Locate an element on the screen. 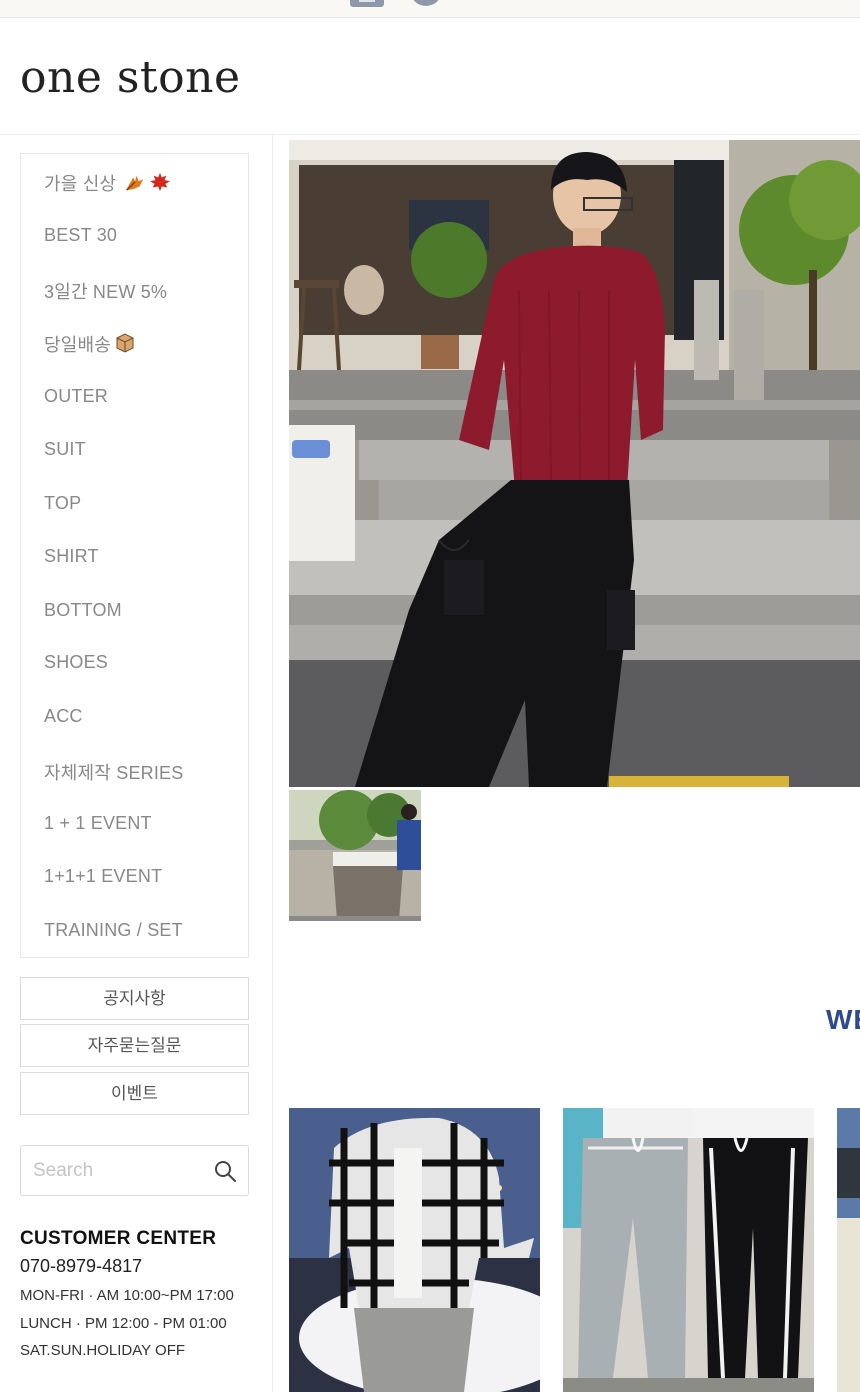 Image resolution: width=860 pixels, height=1392 pixels. thumbnail-photo is located at coordinates (355, 855).